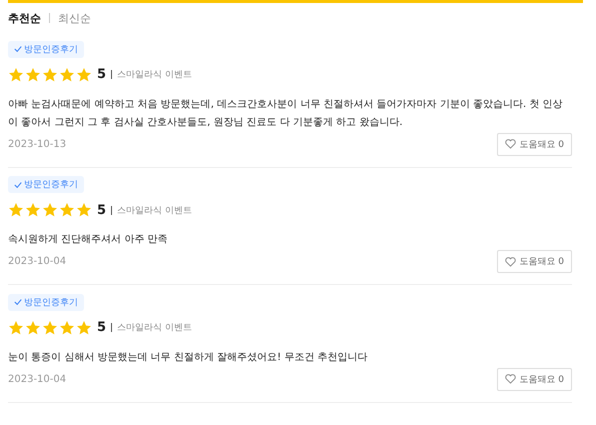  I want to click on review-text: 속시원하게 진단해주셔서 아주 만족, so click(88, 240).